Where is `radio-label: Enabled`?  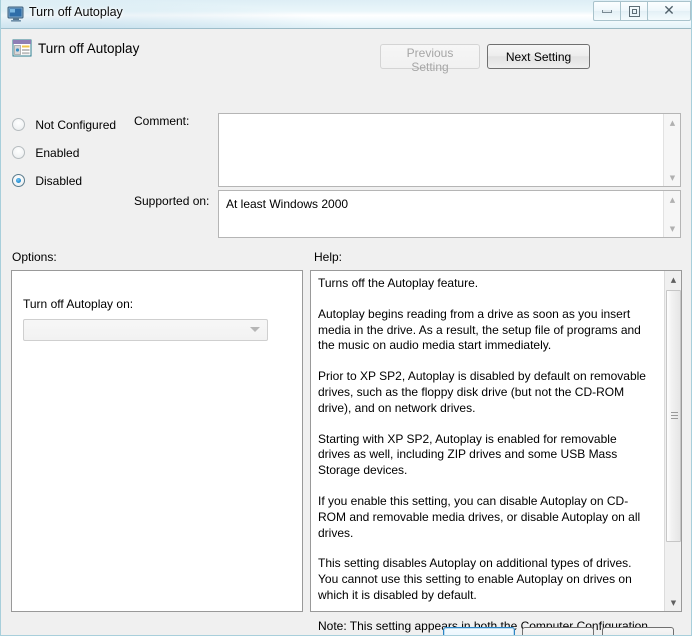 radio-label: Enabled is located at coordinates (57, 153).